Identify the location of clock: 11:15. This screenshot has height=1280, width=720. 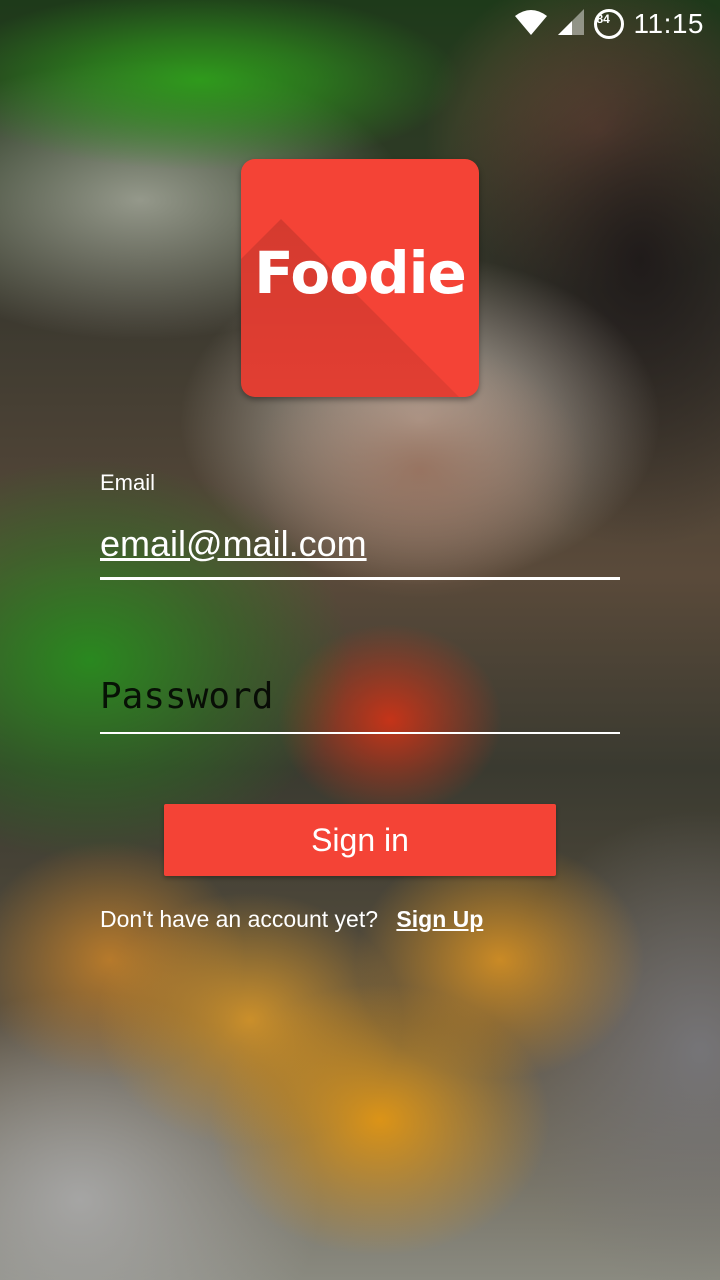
(668, 23).